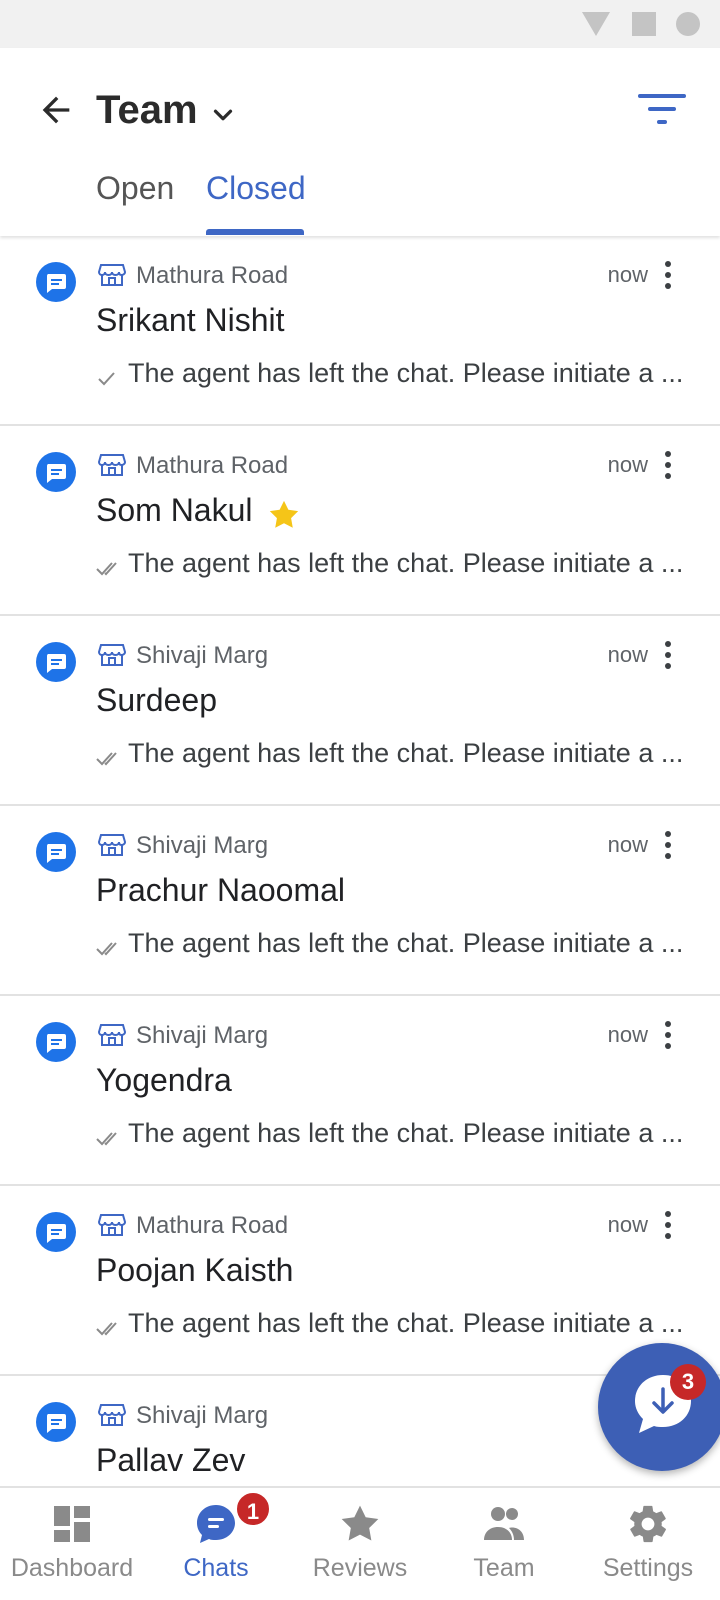 Image resolution: width=720 pixels, height=1600 pixels. I want to click on people-icon, so click(504, 1523).